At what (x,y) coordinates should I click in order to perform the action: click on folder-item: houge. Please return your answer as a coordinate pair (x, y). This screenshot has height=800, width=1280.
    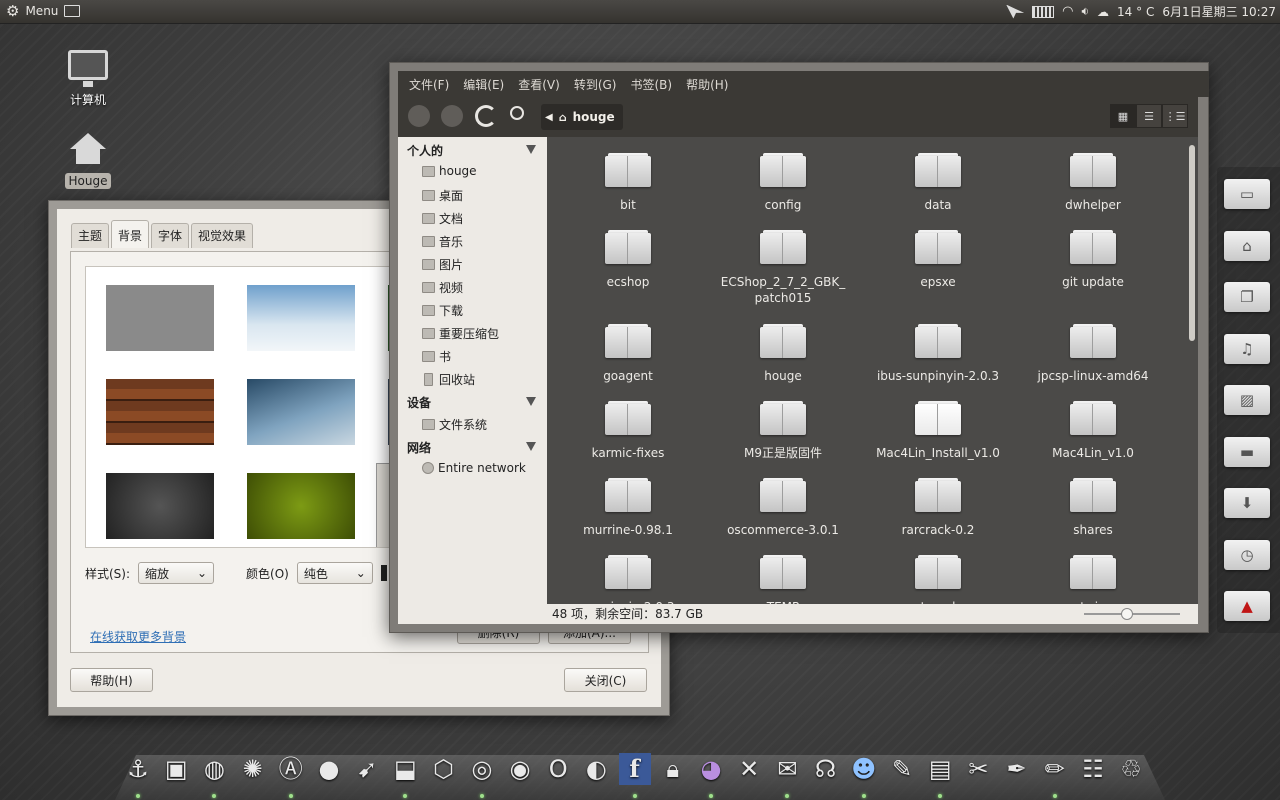
    Looking at the image, I should click on (783, 354).